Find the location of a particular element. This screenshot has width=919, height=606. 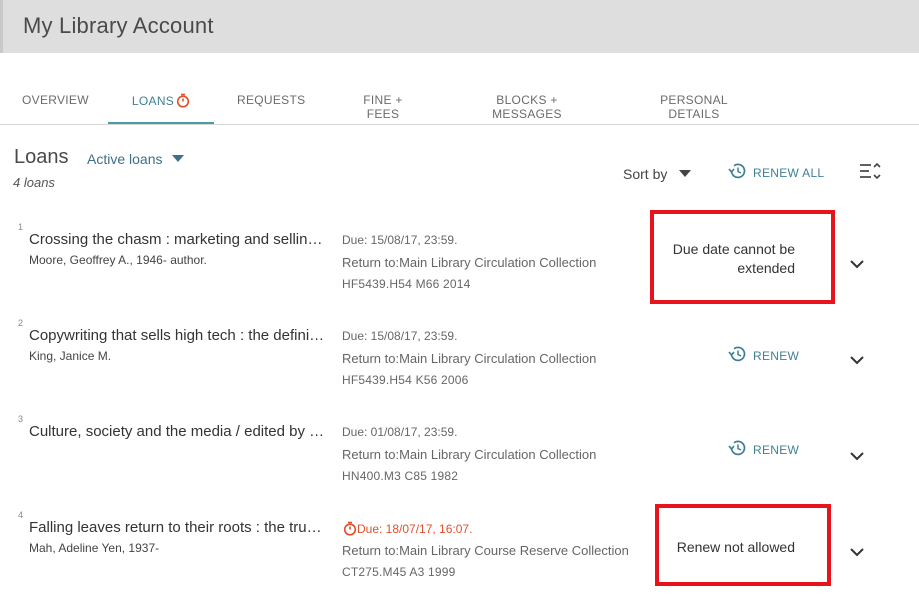

loan-index: 2 is located at coordinates (21, 323).